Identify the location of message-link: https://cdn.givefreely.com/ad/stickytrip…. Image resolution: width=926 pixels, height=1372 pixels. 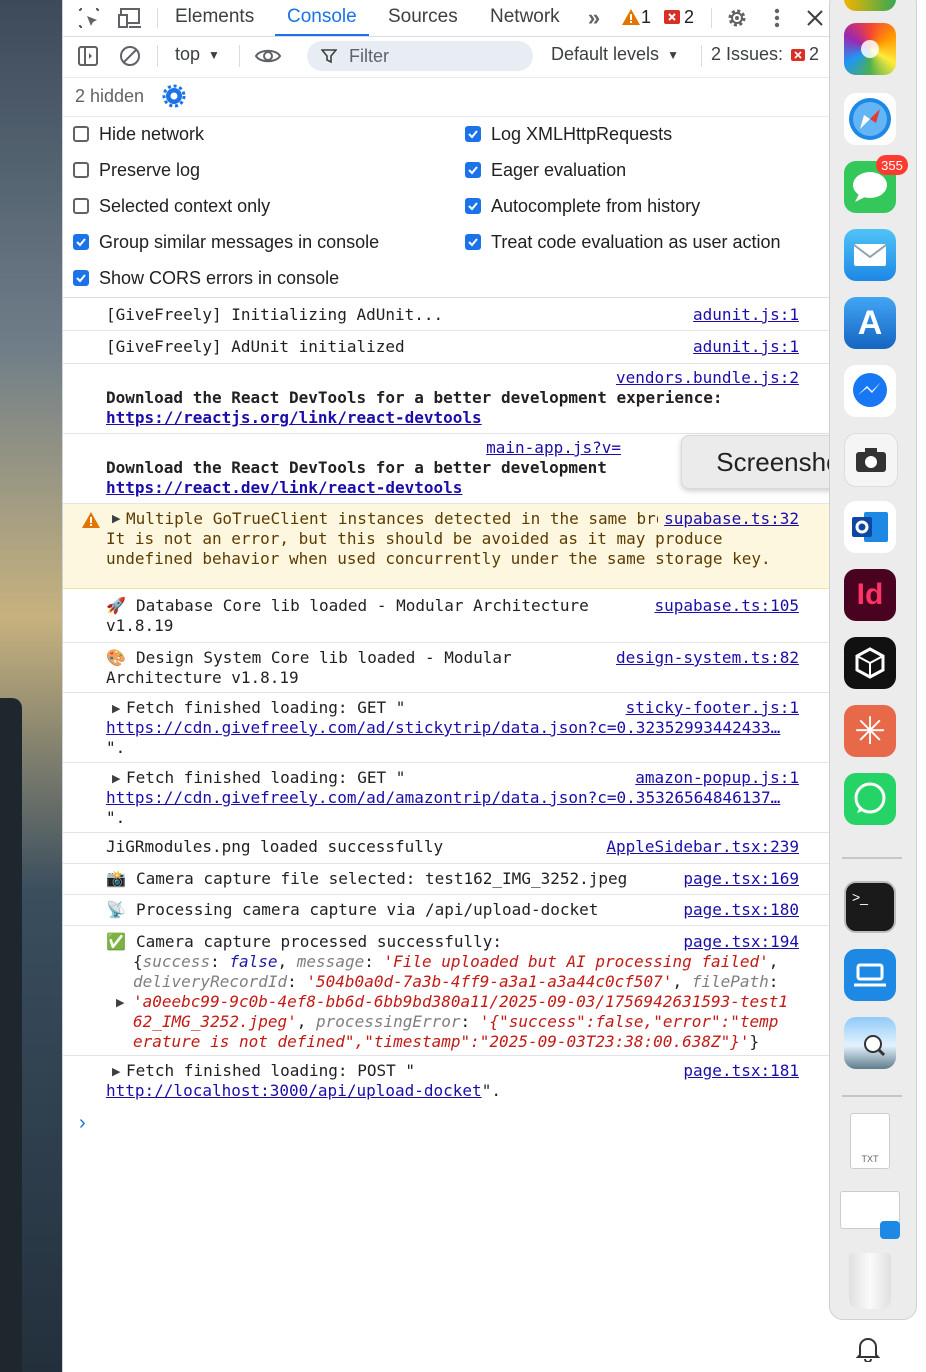
(452, 728).